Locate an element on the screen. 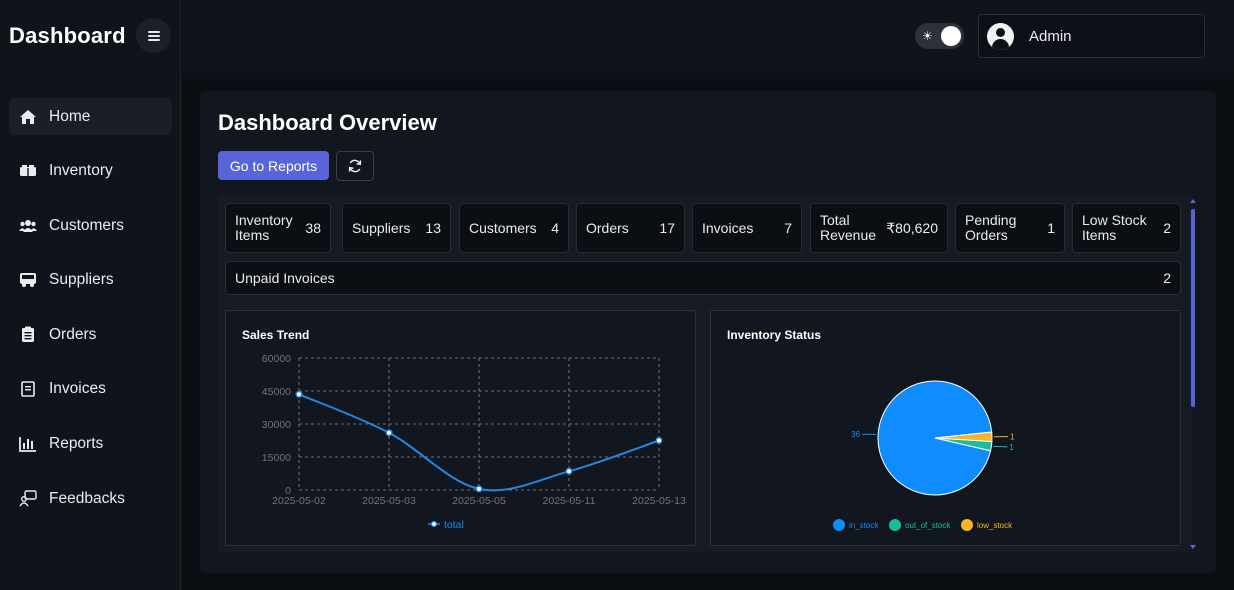 The height and width of the screenshot is (590, 1234). sidebar-item-label: Feedbacks is located at coordinates (87, 498).